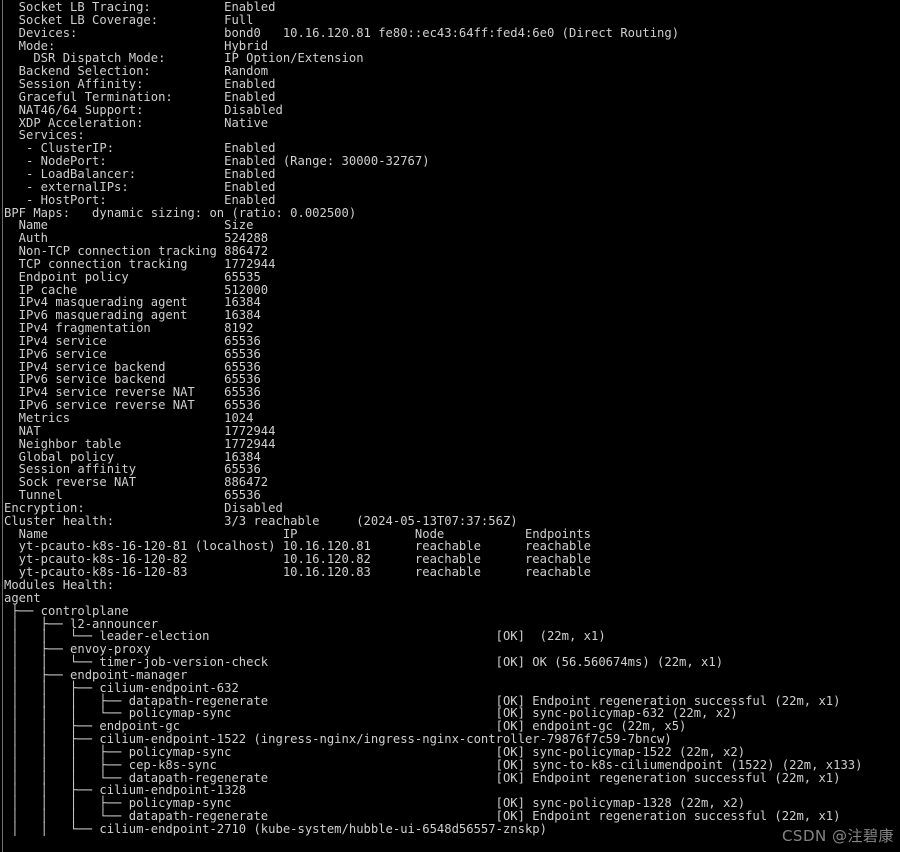 The height and width of the screenshot is (852, 900). What do you see at coordinates (129, 328) in the screenshot?
I see `bpf-maps-row-7: IPv4 fragmentation 8192` at bounding box center [129, 328].